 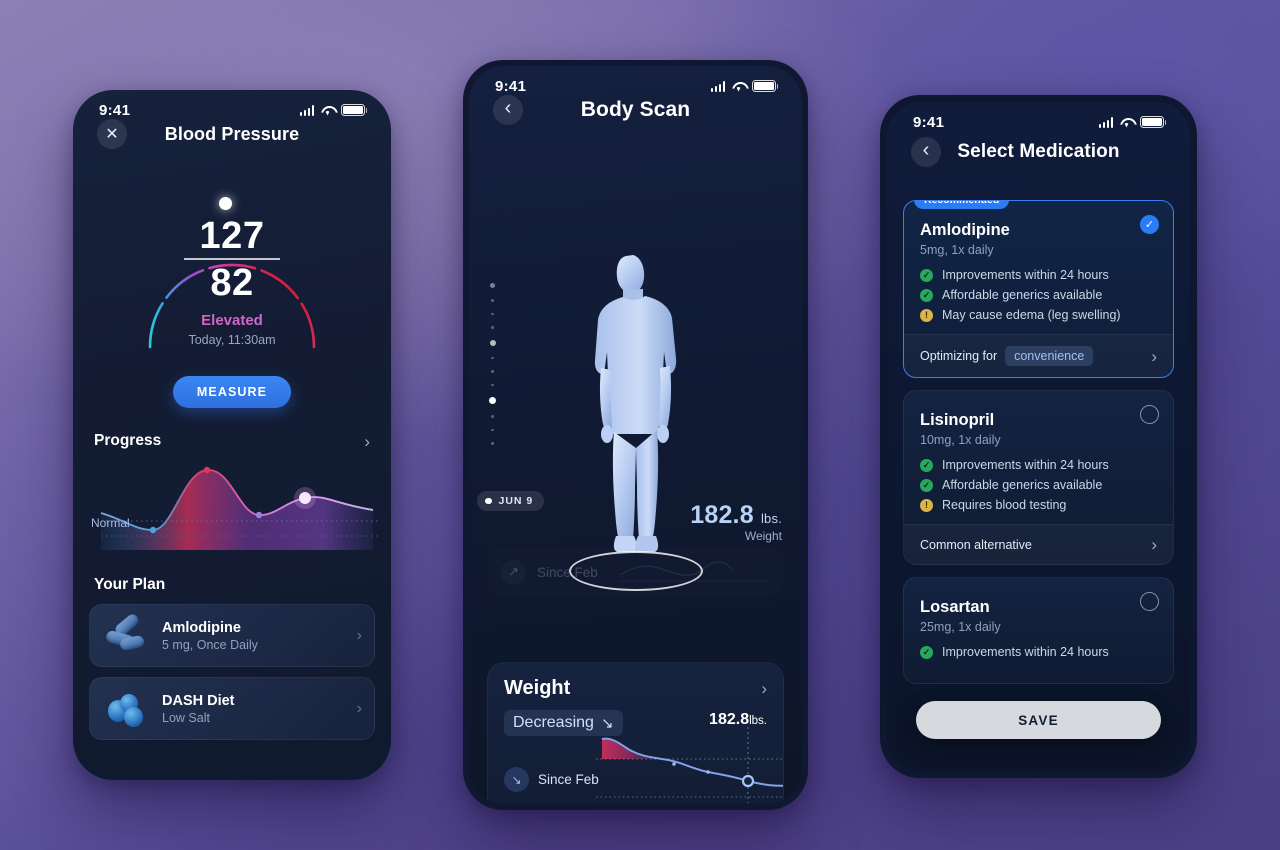 What do you see at coordinates (1038, 544) in the screenshot?
I see `medication-footer: Common alternative ›` at bounding box center [1038, 544].